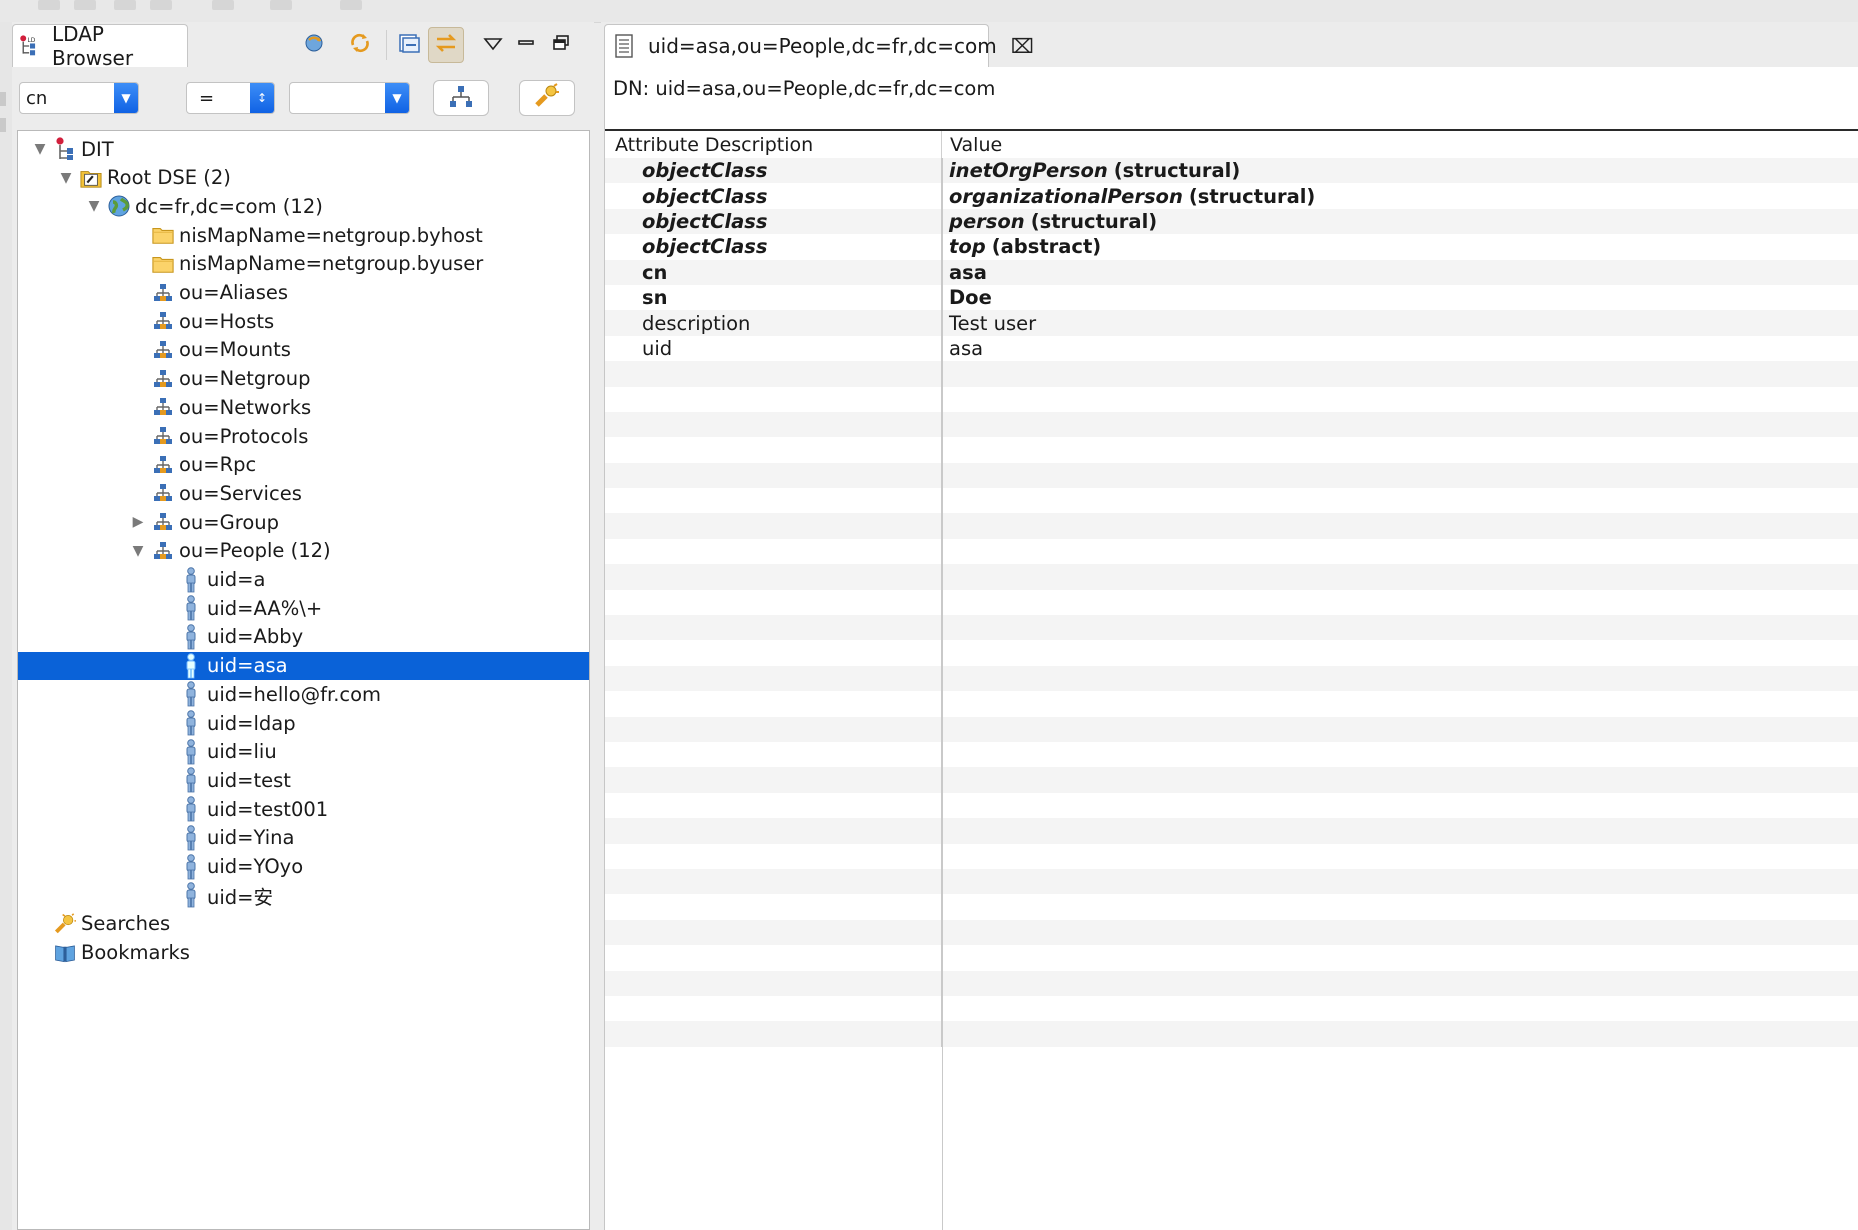 This screenshot has width=1858, height=1230. I want to click on operator-combo: = ↕, so click(230, 98).